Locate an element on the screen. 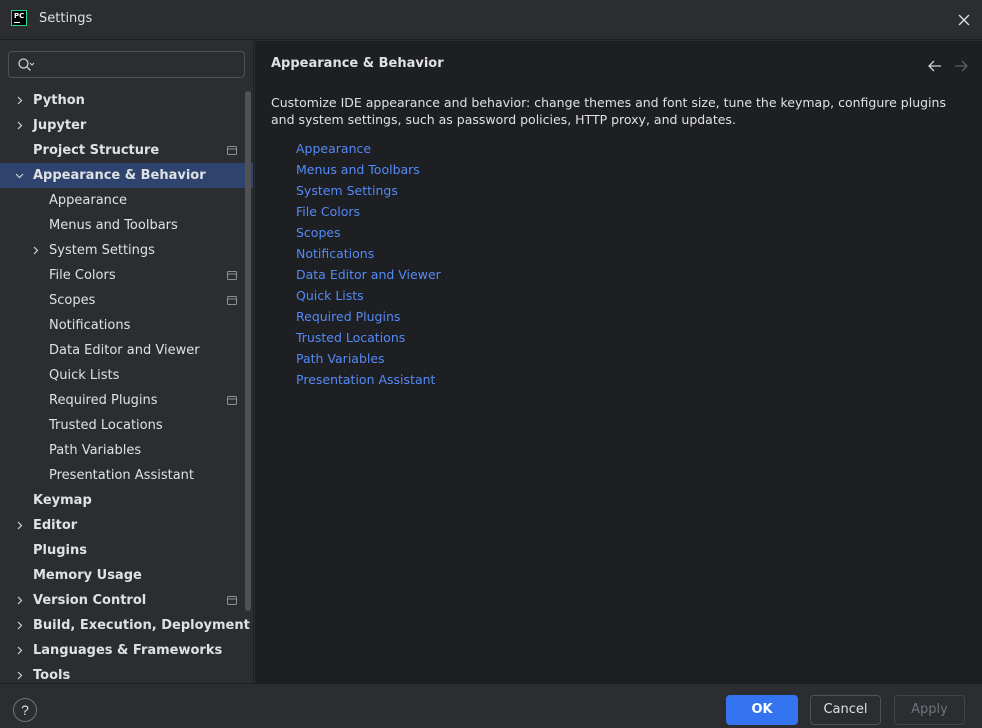 This screenshot has width=982, height=728. sidebar-item-label: Editor is located at coordinates (55, 525).